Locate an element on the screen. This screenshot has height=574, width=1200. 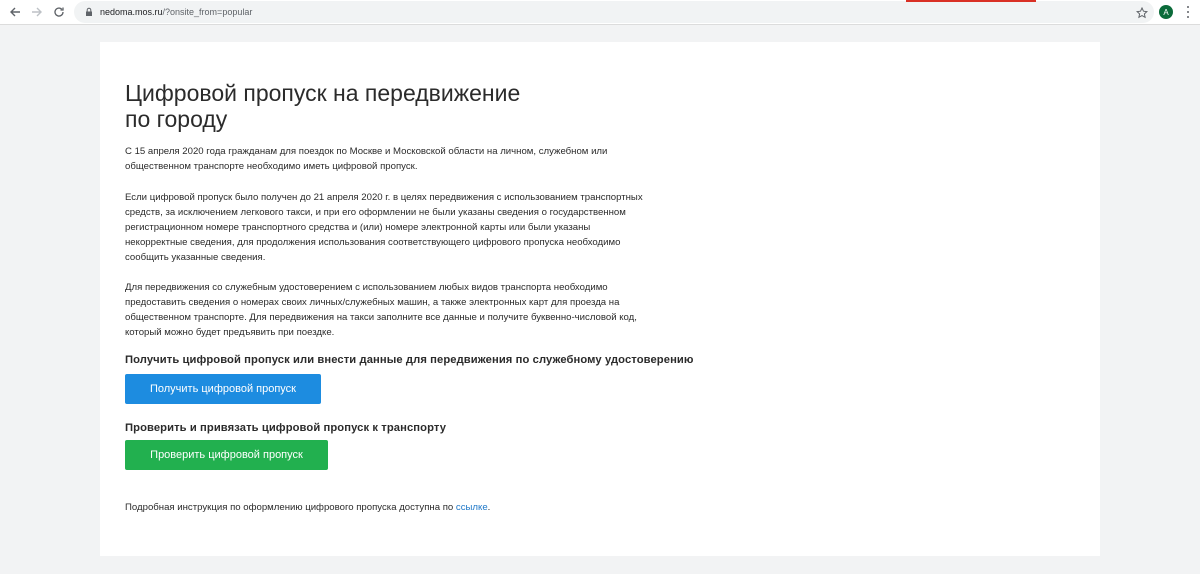
avatar: A is located at coordinates (1166, 12).